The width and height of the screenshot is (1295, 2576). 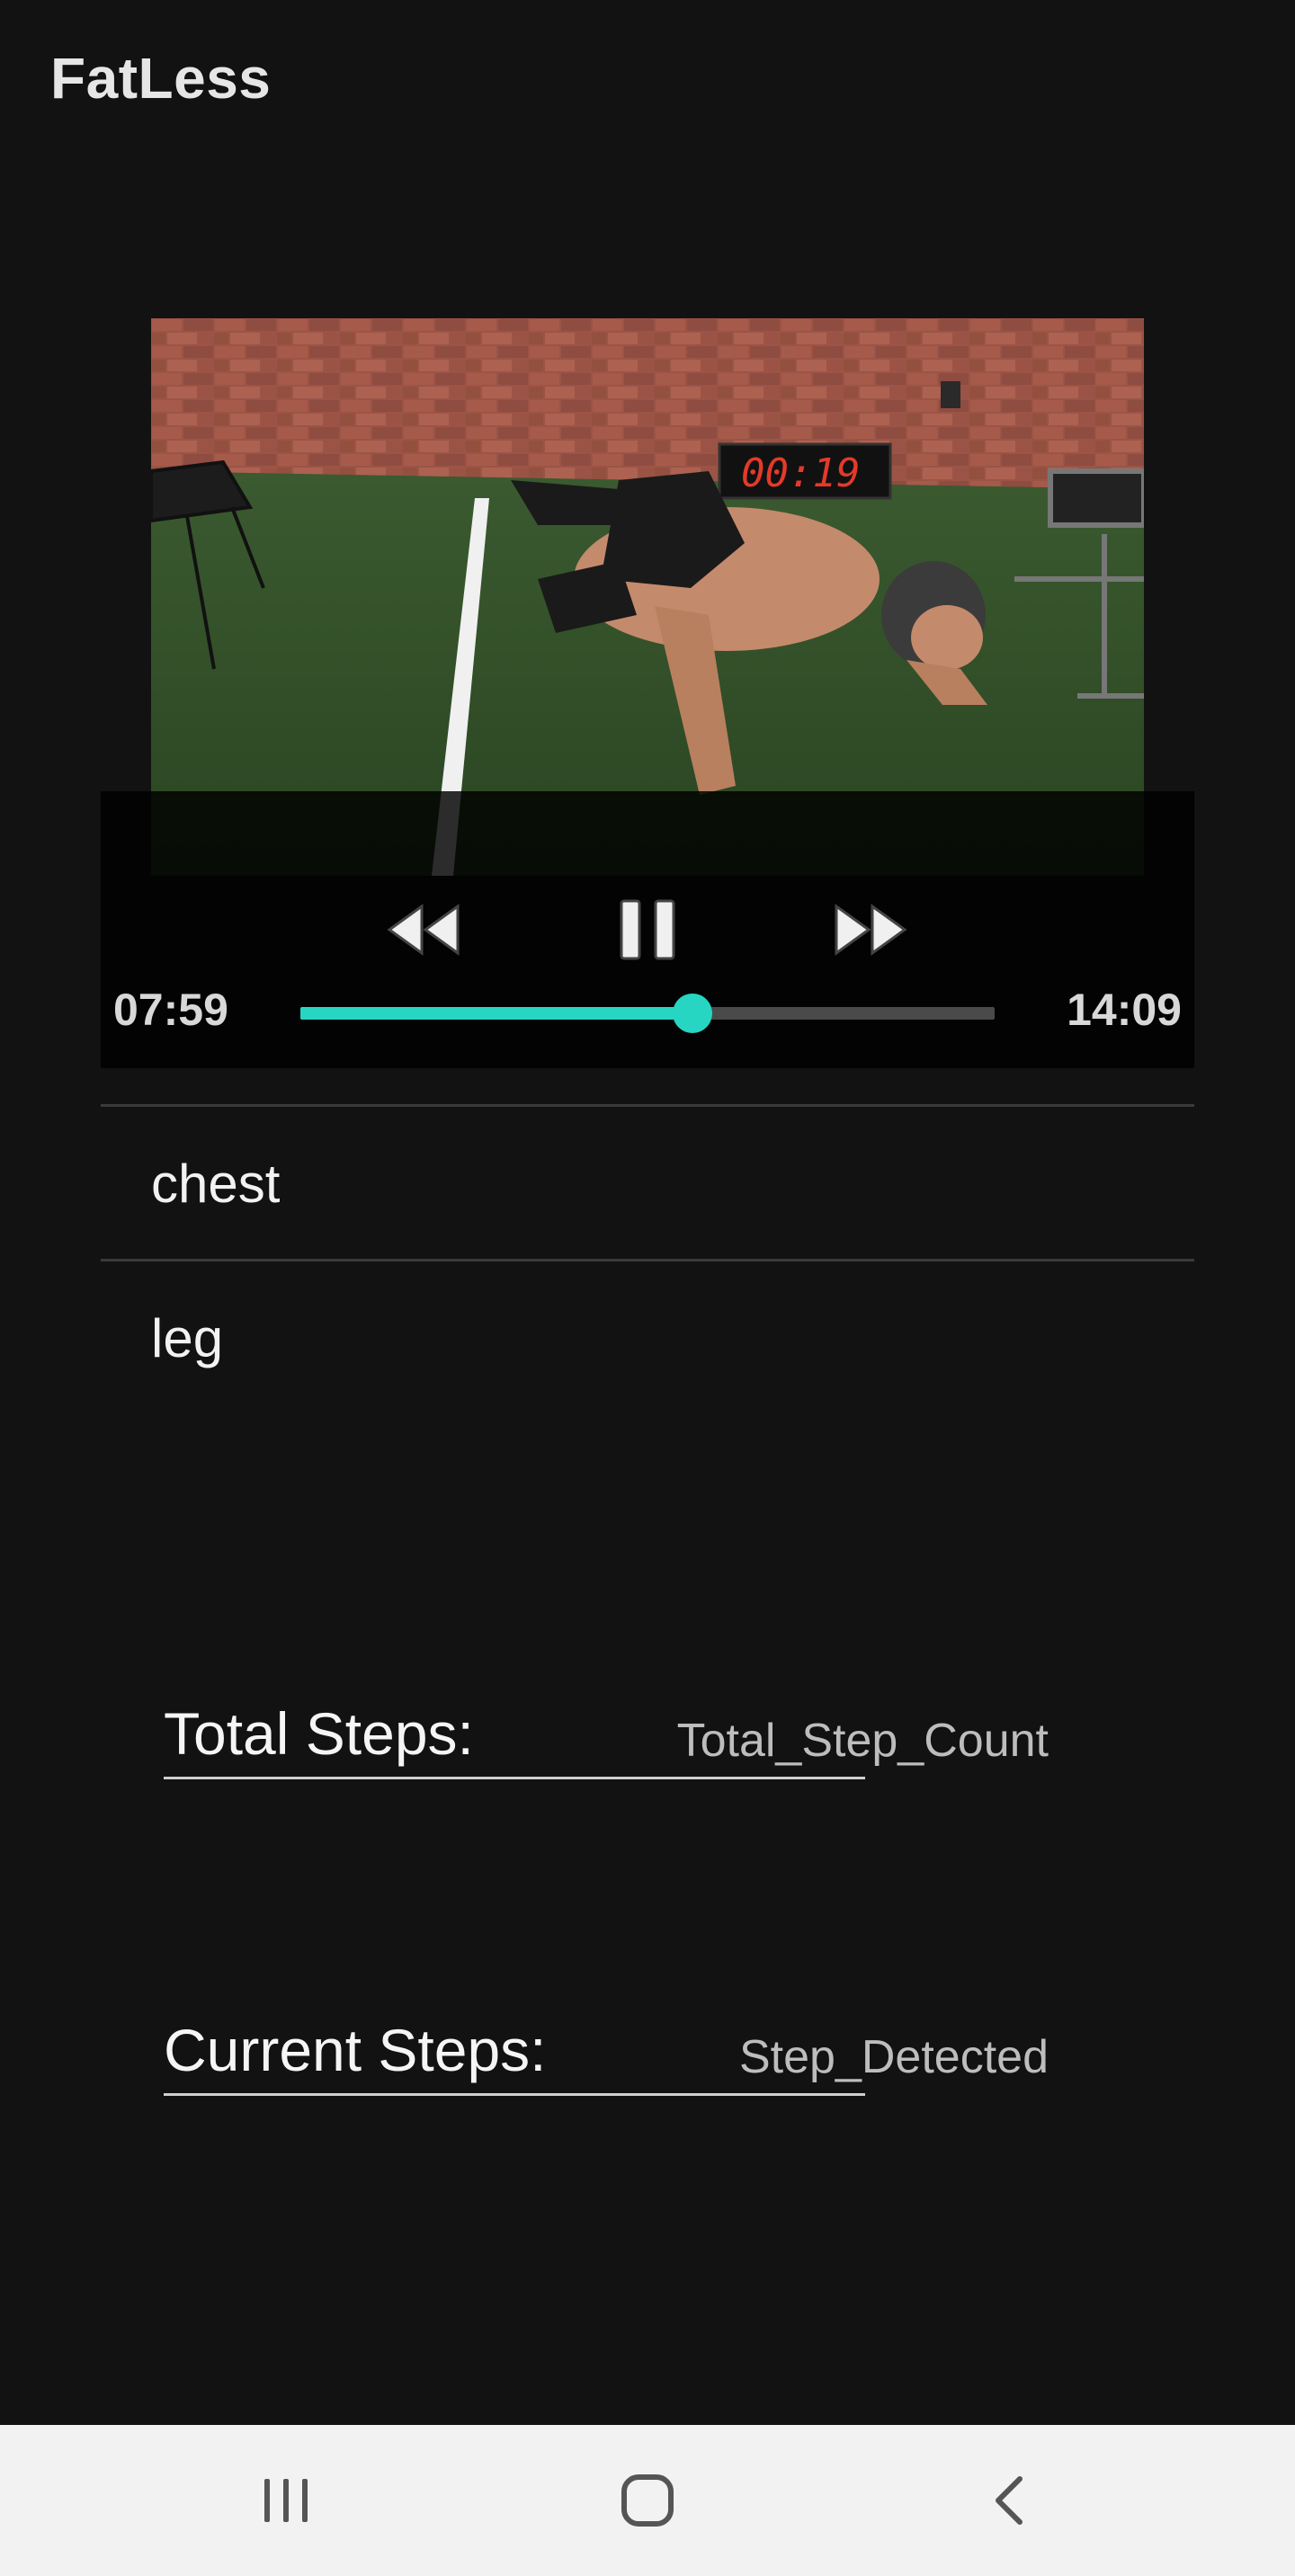 What do you see at coordinates (319, 1734) in the screenshot?
I see `total-steps-label: Total Steps:` at bounding box center [319, 1734].